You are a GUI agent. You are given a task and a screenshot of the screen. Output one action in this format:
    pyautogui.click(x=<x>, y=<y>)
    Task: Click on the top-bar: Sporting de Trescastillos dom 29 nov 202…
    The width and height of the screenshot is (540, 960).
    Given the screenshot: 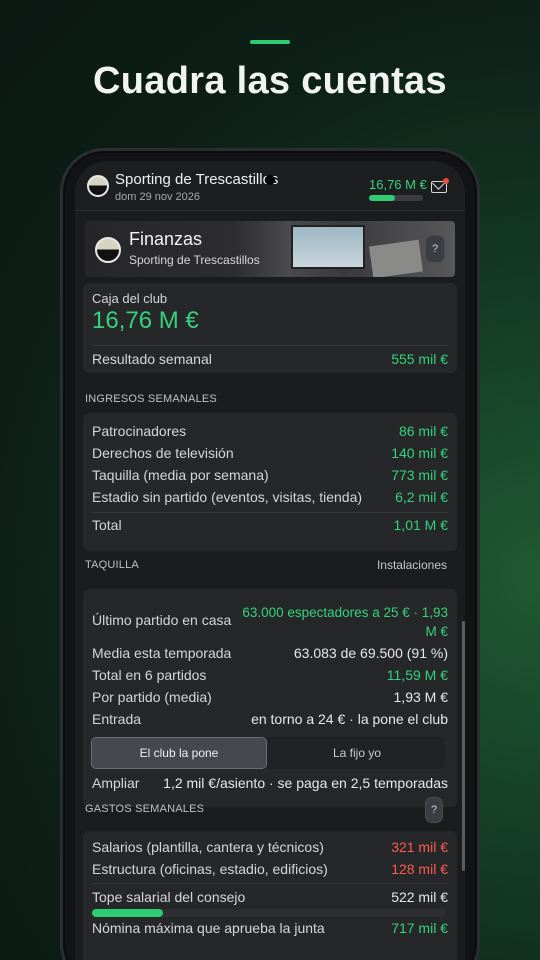 What is the action you would take?
    pyautogui.click(x=270, y=186)
    